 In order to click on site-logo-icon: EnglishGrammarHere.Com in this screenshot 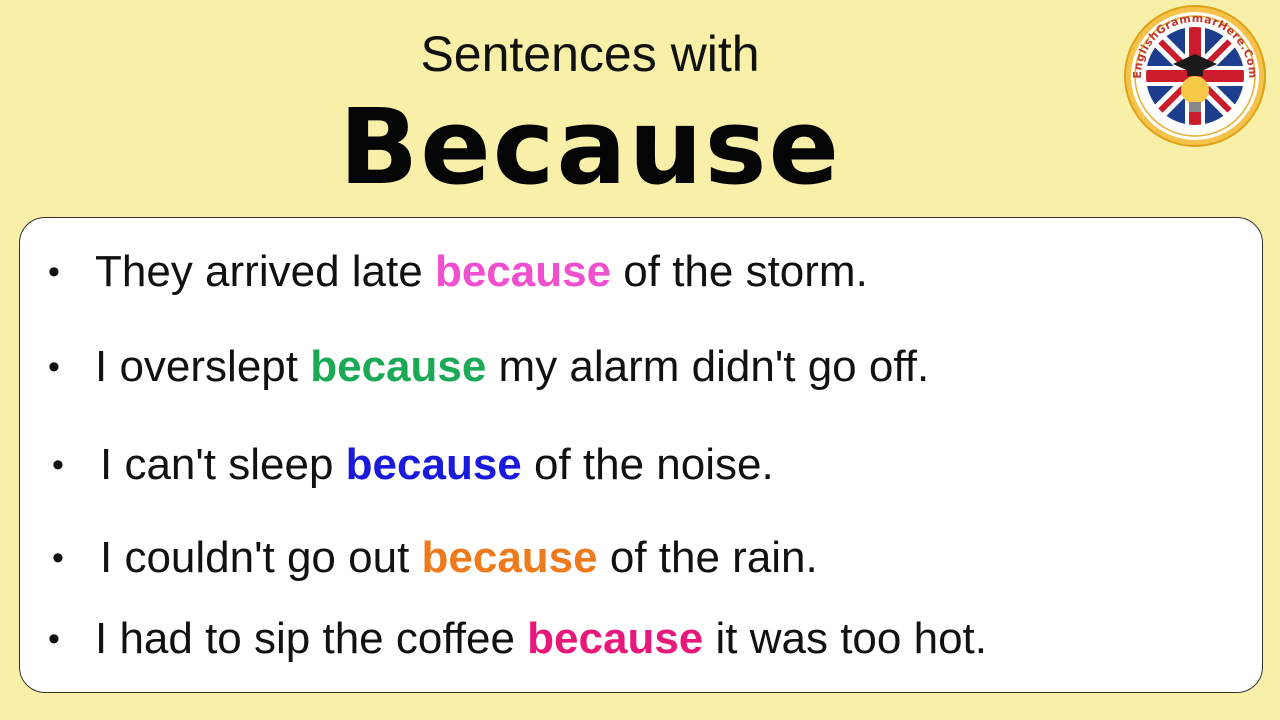, I will do `click(1195, 76)`.